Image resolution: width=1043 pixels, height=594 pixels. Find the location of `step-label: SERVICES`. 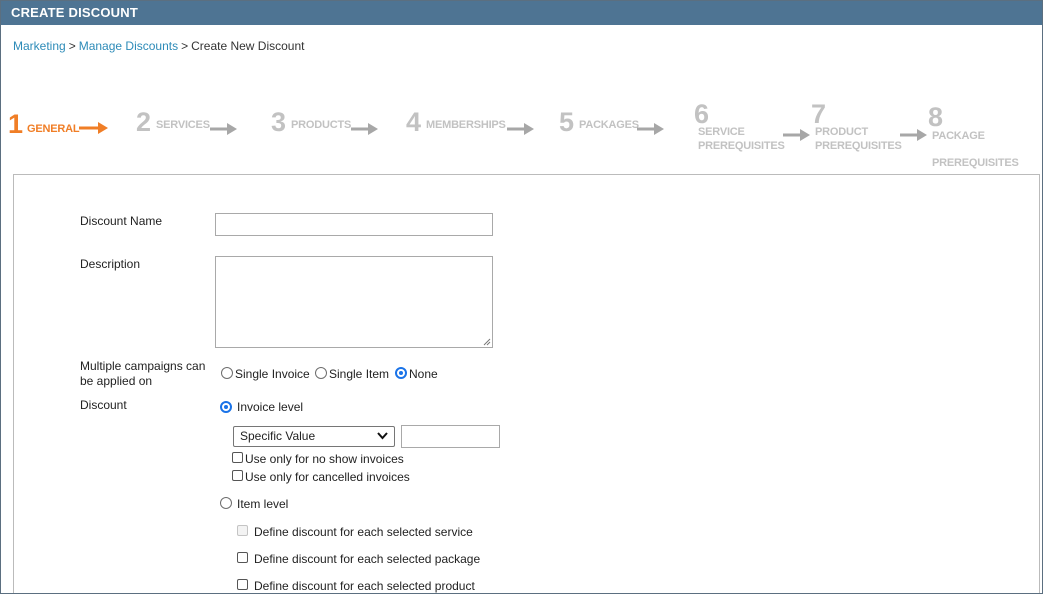

step-label: SERVICES is located at coordinates (183, 125).